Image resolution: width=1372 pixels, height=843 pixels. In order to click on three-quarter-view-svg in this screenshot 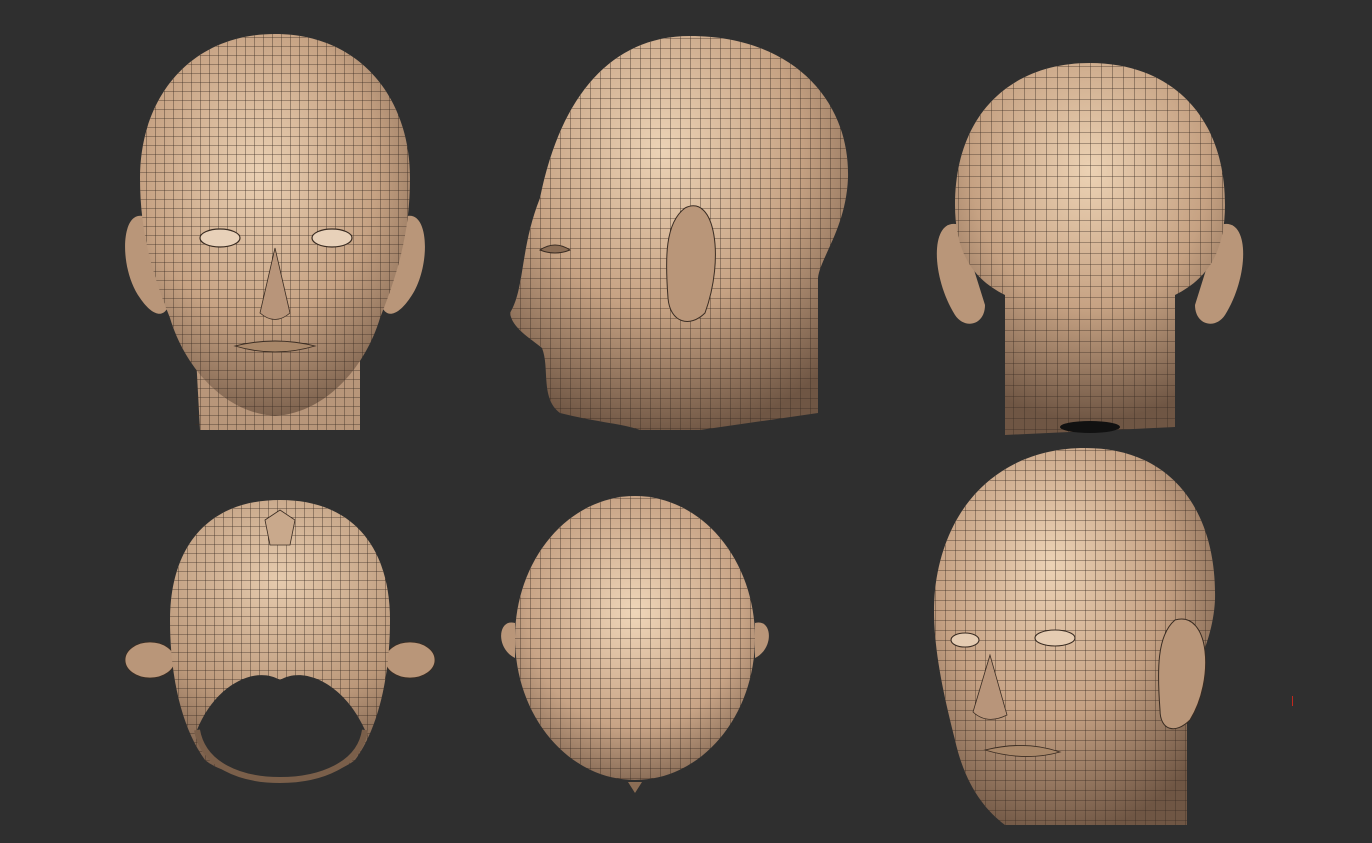, I will do `click(1075, 636)`.